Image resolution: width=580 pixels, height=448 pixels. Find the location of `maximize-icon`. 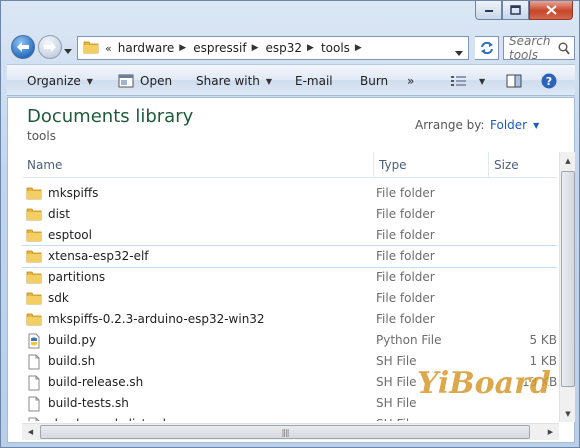

maximize-icon is located at coordinates (515, 10).